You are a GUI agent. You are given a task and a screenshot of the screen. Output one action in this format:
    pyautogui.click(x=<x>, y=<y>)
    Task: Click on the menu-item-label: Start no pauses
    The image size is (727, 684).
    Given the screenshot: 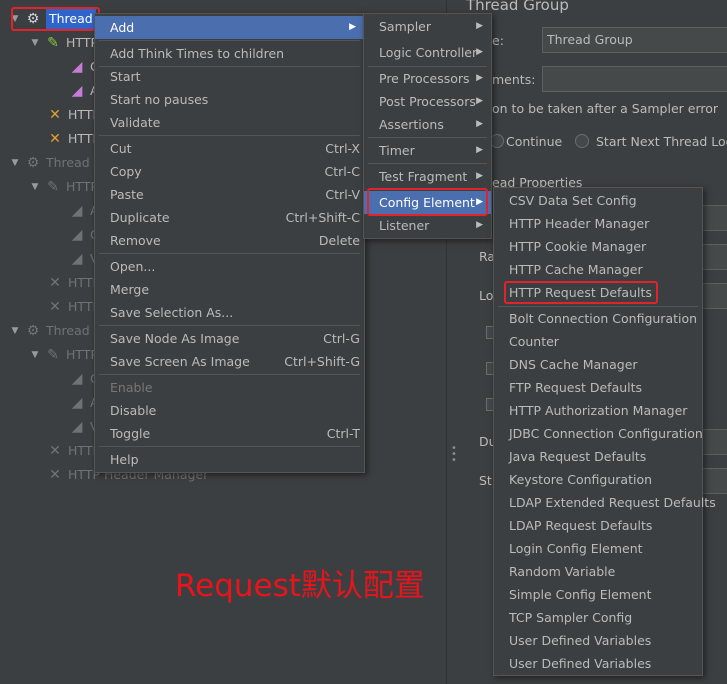 What is the action you would take?
    pyautogui.click(x=159, y=99)
    